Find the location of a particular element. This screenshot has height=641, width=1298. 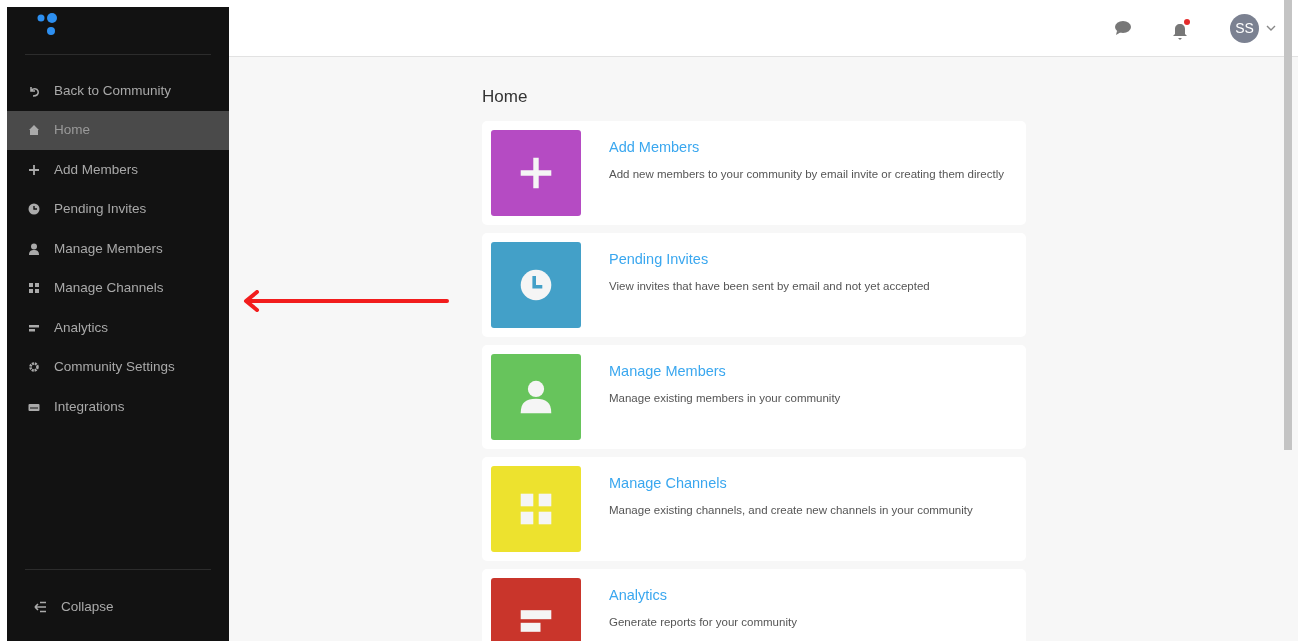

card-description: Manage existing channels, and create new channels in your community is located at coordinates (791, 510).